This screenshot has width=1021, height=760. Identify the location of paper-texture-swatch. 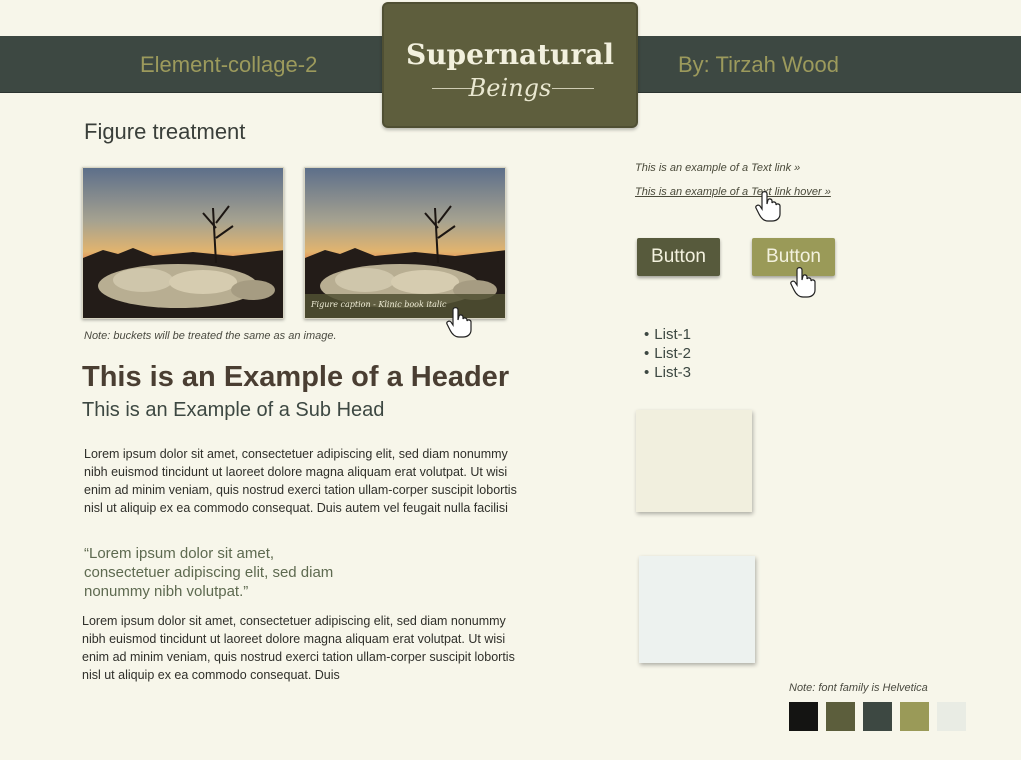
(694, 461).